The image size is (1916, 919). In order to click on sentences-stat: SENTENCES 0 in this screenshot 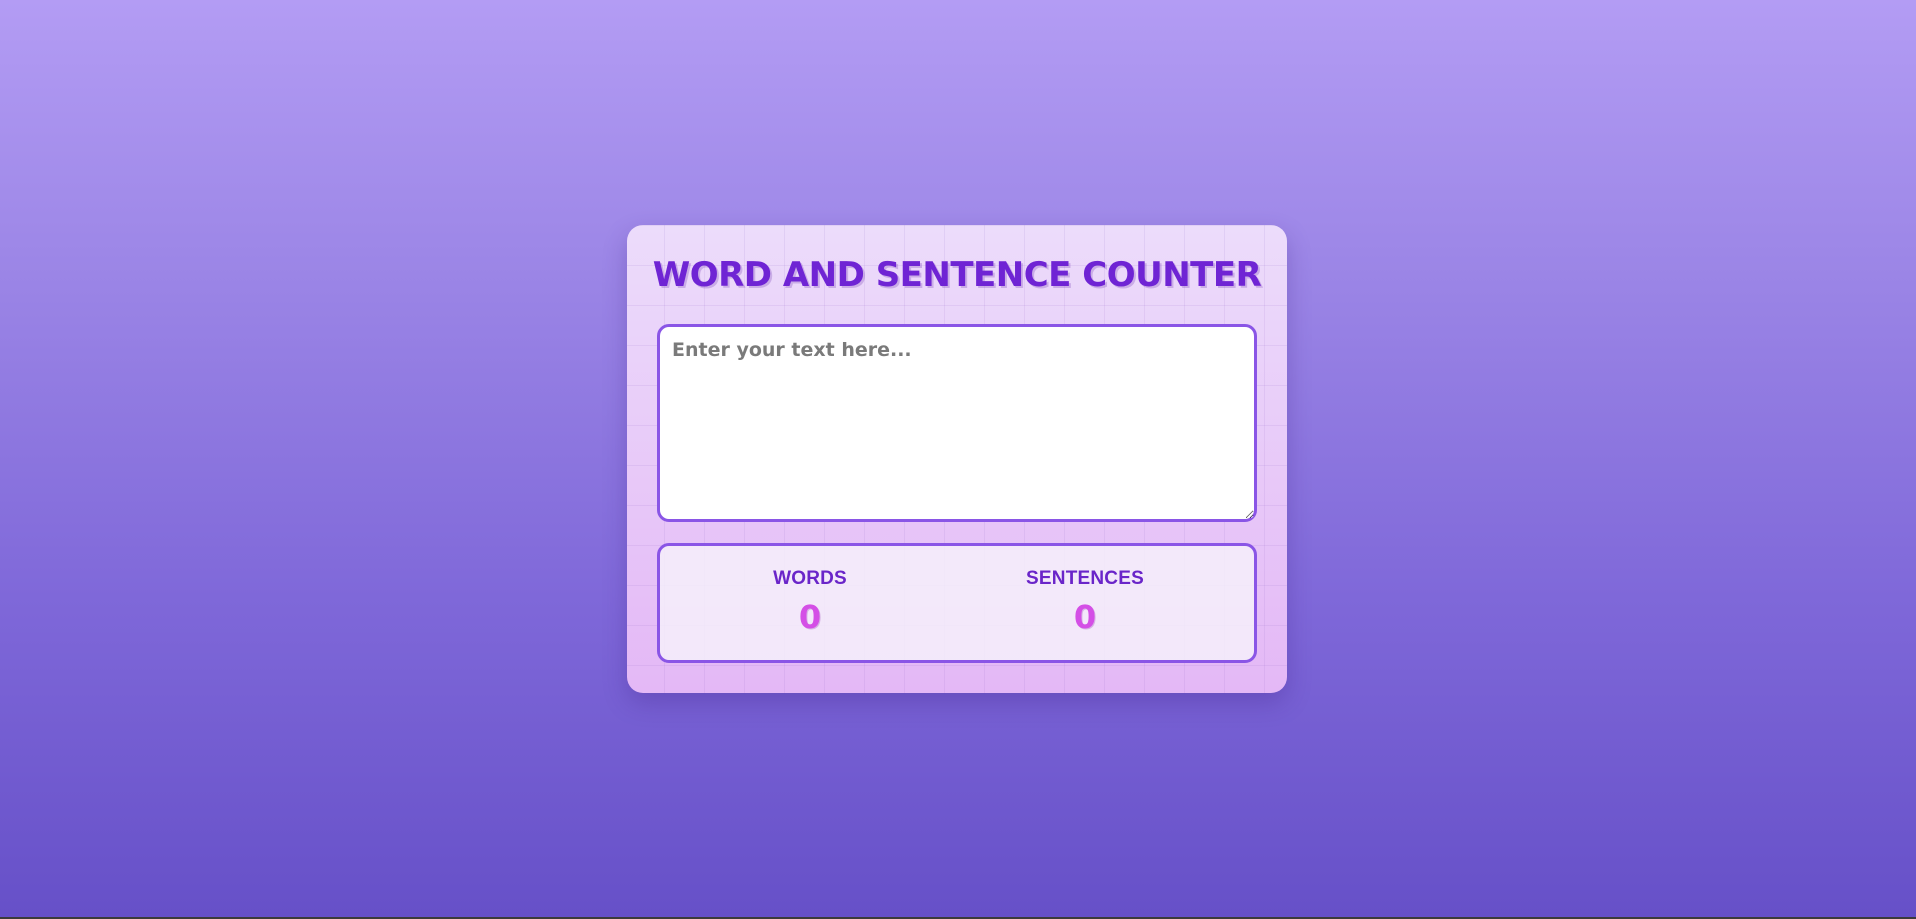, I will do `click(1085, 602)`.